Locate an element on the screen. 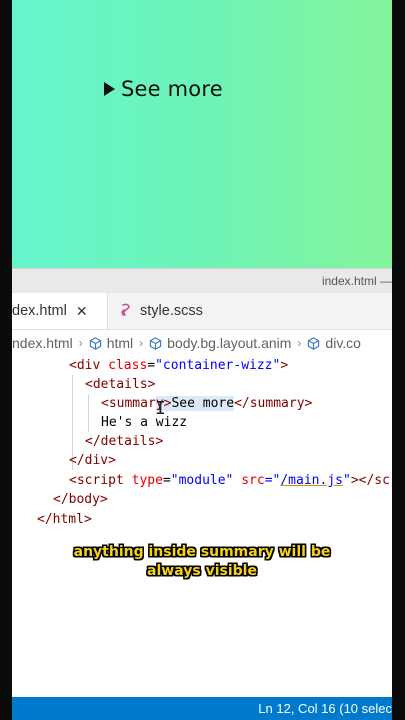 The height and width of the screenshot is (720, 405). details-summary: See more is located at coordinates (163, 89).